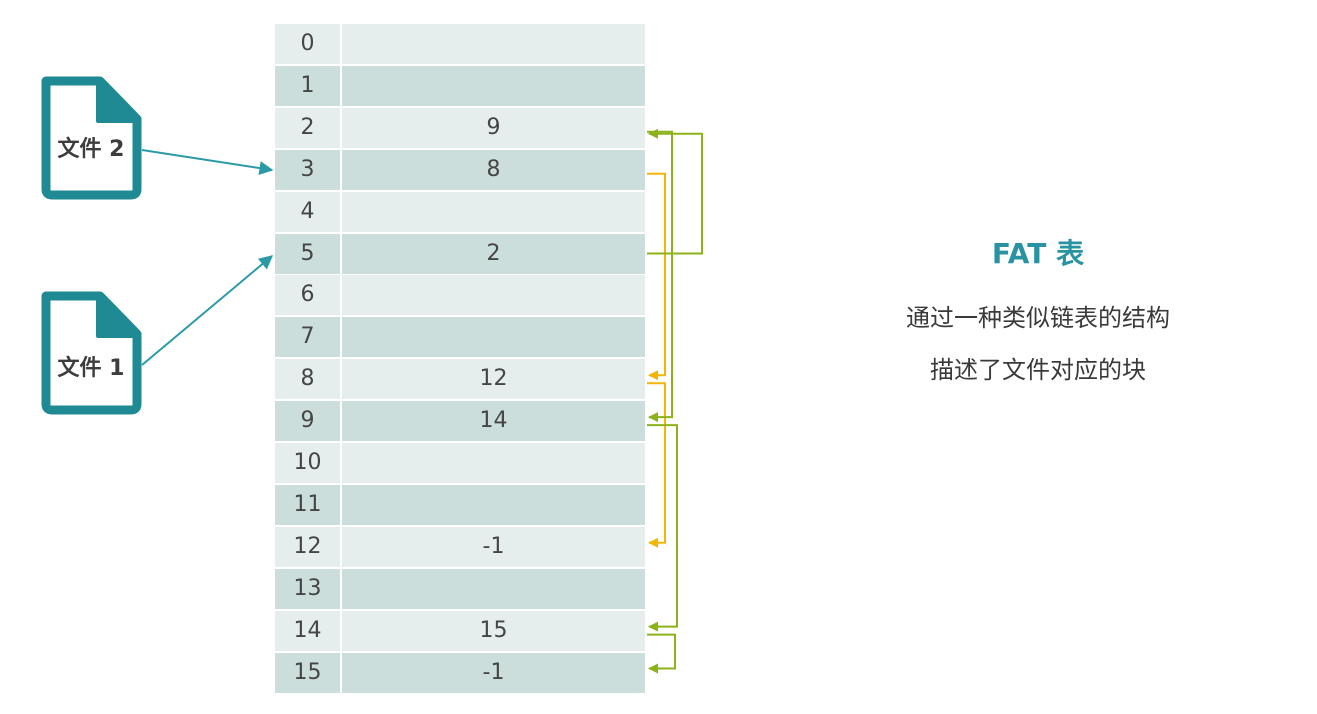 This screenshot has width=1317, height=714. Describe the element at coordinates (1038, 253) in the screenshot. I see `info-title: FAT 表` at that location.